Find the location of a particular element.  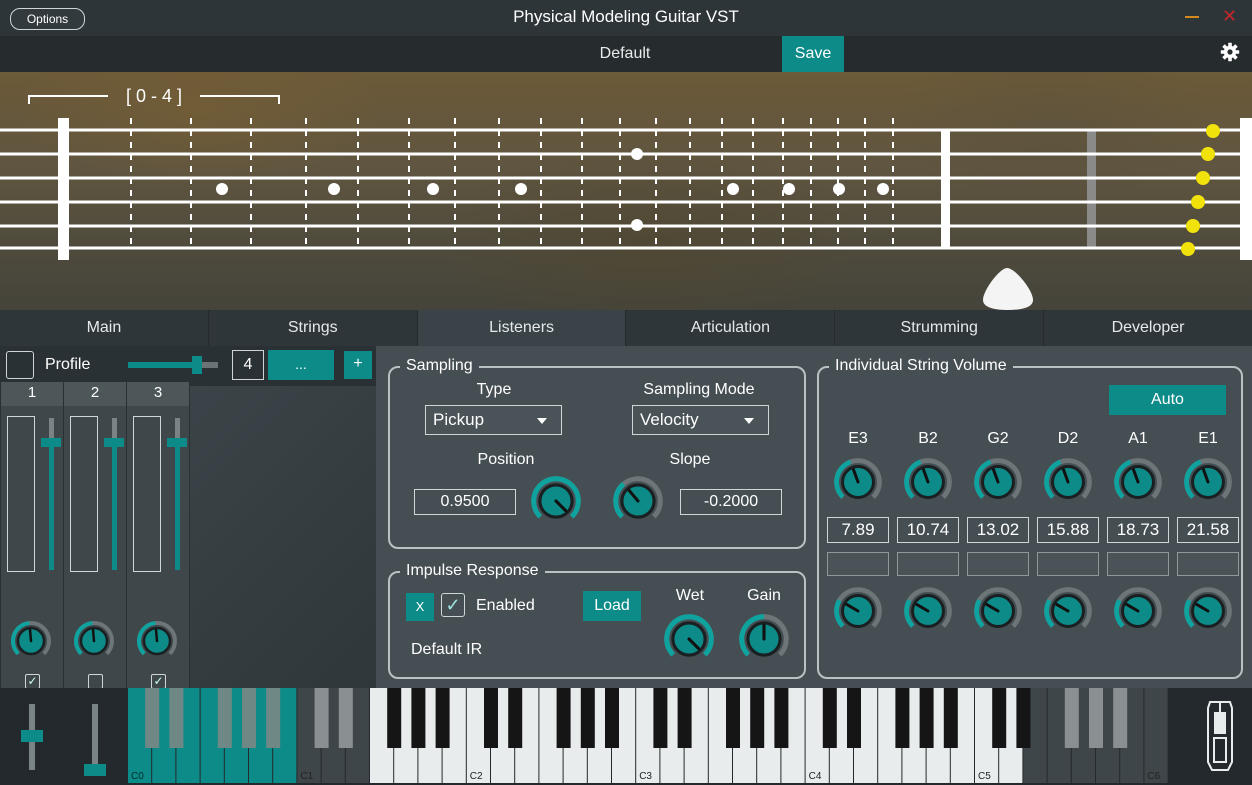

string-volume-value: 15.88 is located at coordinates (1068, 530).